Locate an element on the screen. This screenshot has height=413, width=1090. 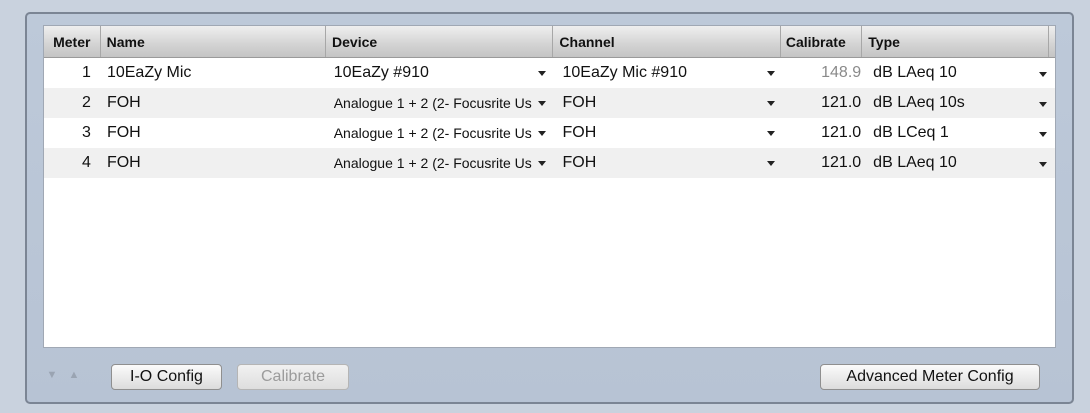
channel-dropdown: 10EaZy Mic #910 is located at coordinates (670, 73).